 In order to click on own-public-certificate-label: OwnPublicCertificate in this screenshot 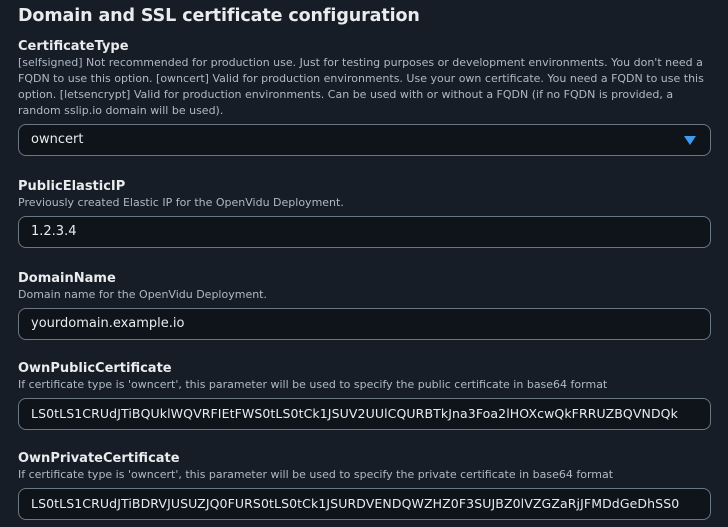, I will do `click(95, 368)`.